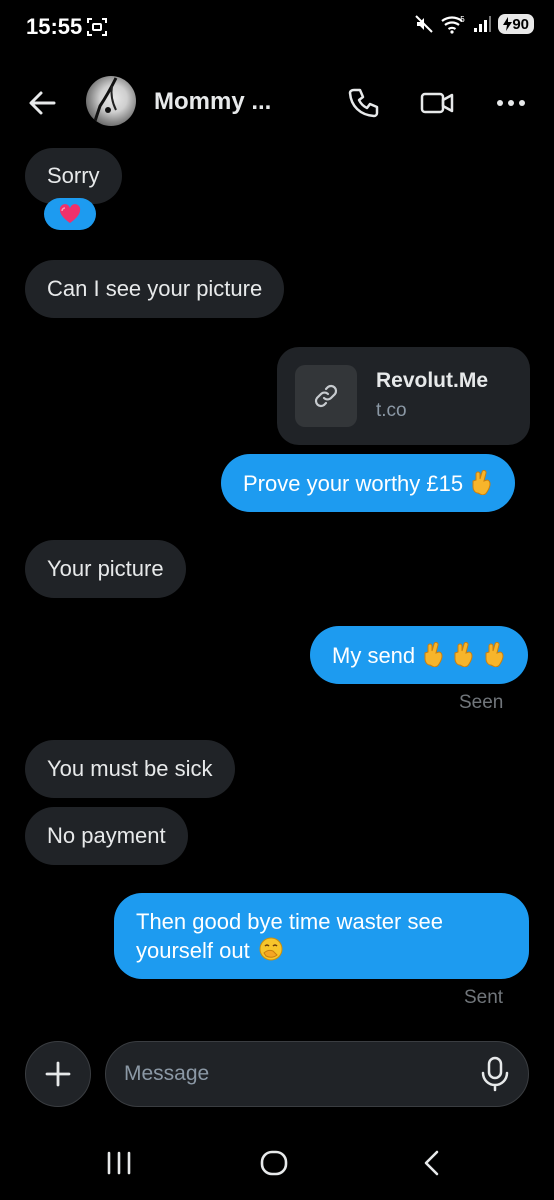 The image size is (554, 1200). What do you see at coordinates (419, 655) in the screenshot?
I see `message-outgoing: My send` at bounding box center [419, 655].